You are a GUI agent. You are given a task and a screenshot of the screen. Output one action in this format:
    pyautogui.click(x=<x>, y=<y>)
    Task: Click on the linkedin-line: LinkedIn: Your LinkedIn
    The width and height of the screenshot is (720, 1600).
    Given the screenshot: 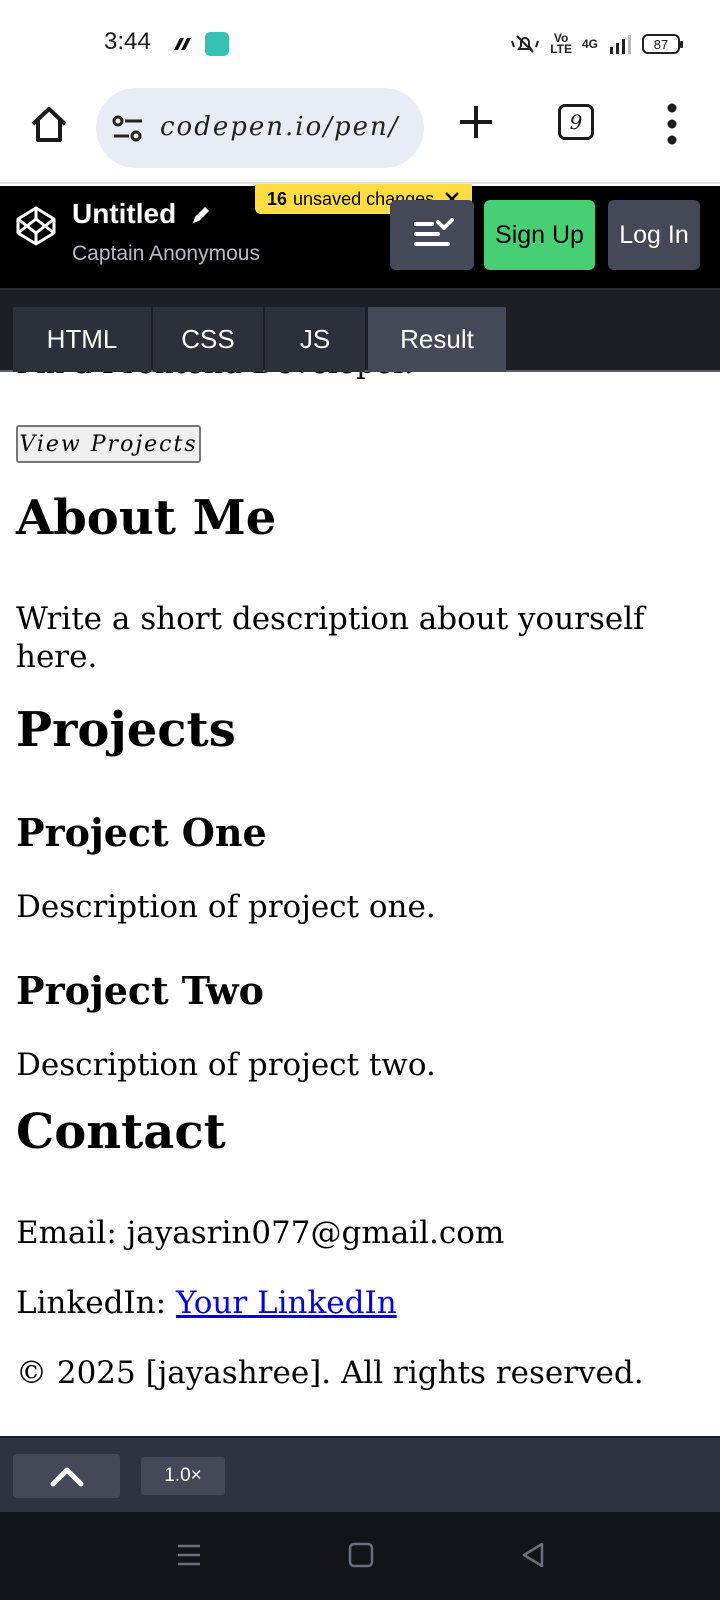 What is the action you would take?
    pyautogui.click(x=361, y=1303)
    